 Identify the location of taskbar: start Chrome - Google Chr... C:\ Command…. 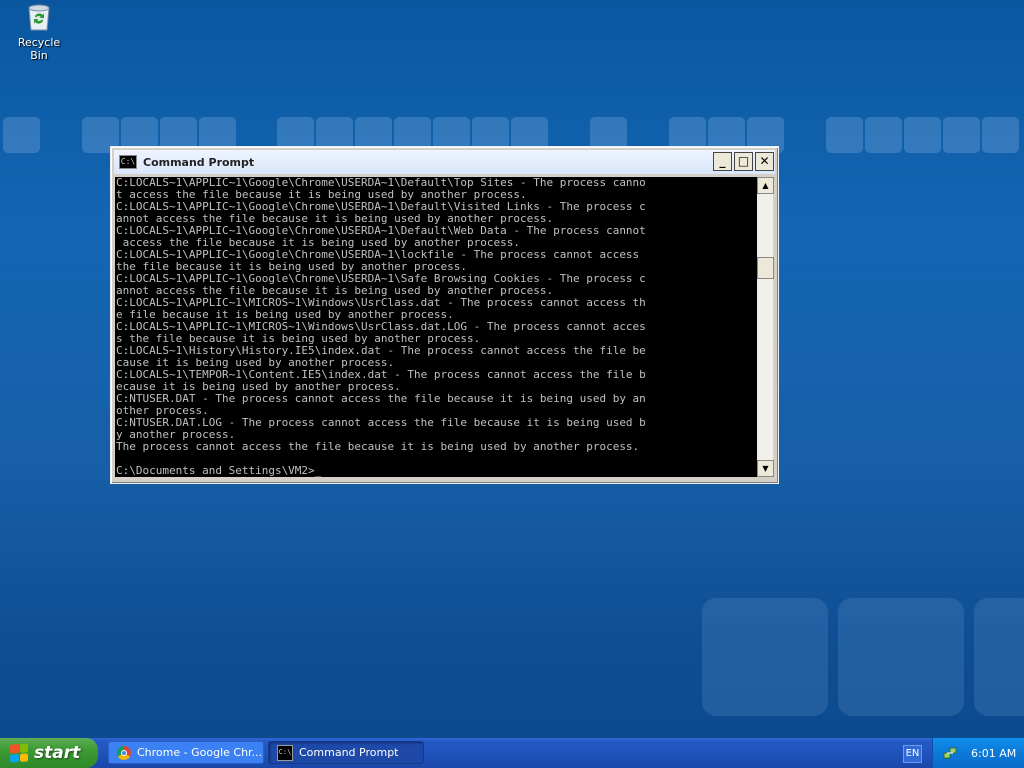
(512, 753).